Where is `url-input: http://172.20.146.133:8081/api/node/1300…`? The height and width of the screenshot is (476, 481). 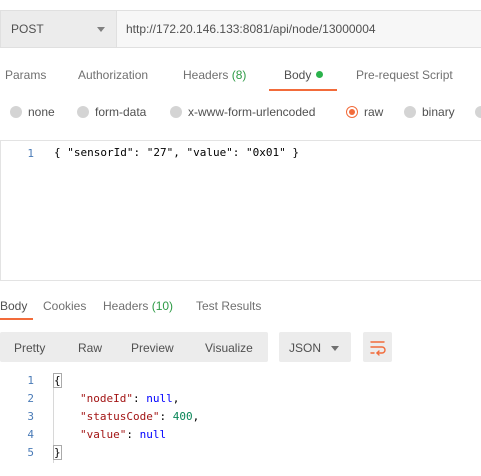 url-input: http://172.20.146.133:8081/api/node/1300… is located at coordinates (298, 29).